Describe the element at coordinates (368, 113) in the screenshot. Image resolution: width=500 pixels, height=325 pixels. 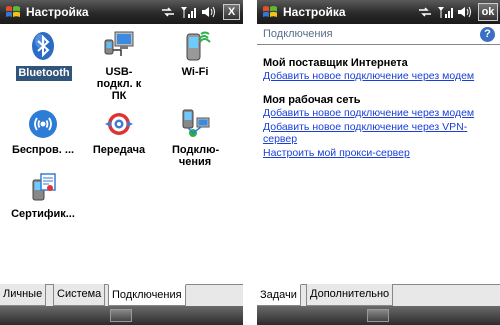
I see `work-add-modem-link: Добавить новое подключение через модем` at that location.